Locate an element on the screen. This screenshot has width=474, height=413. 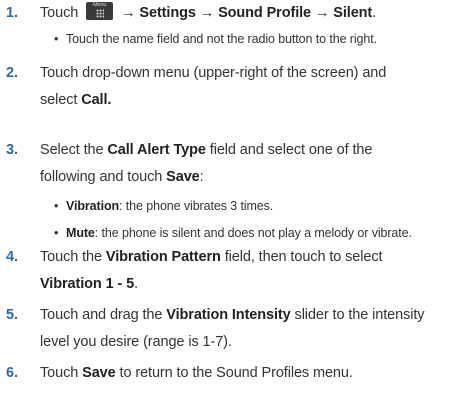
step-text-line: . is located at coordinates (136, 284).